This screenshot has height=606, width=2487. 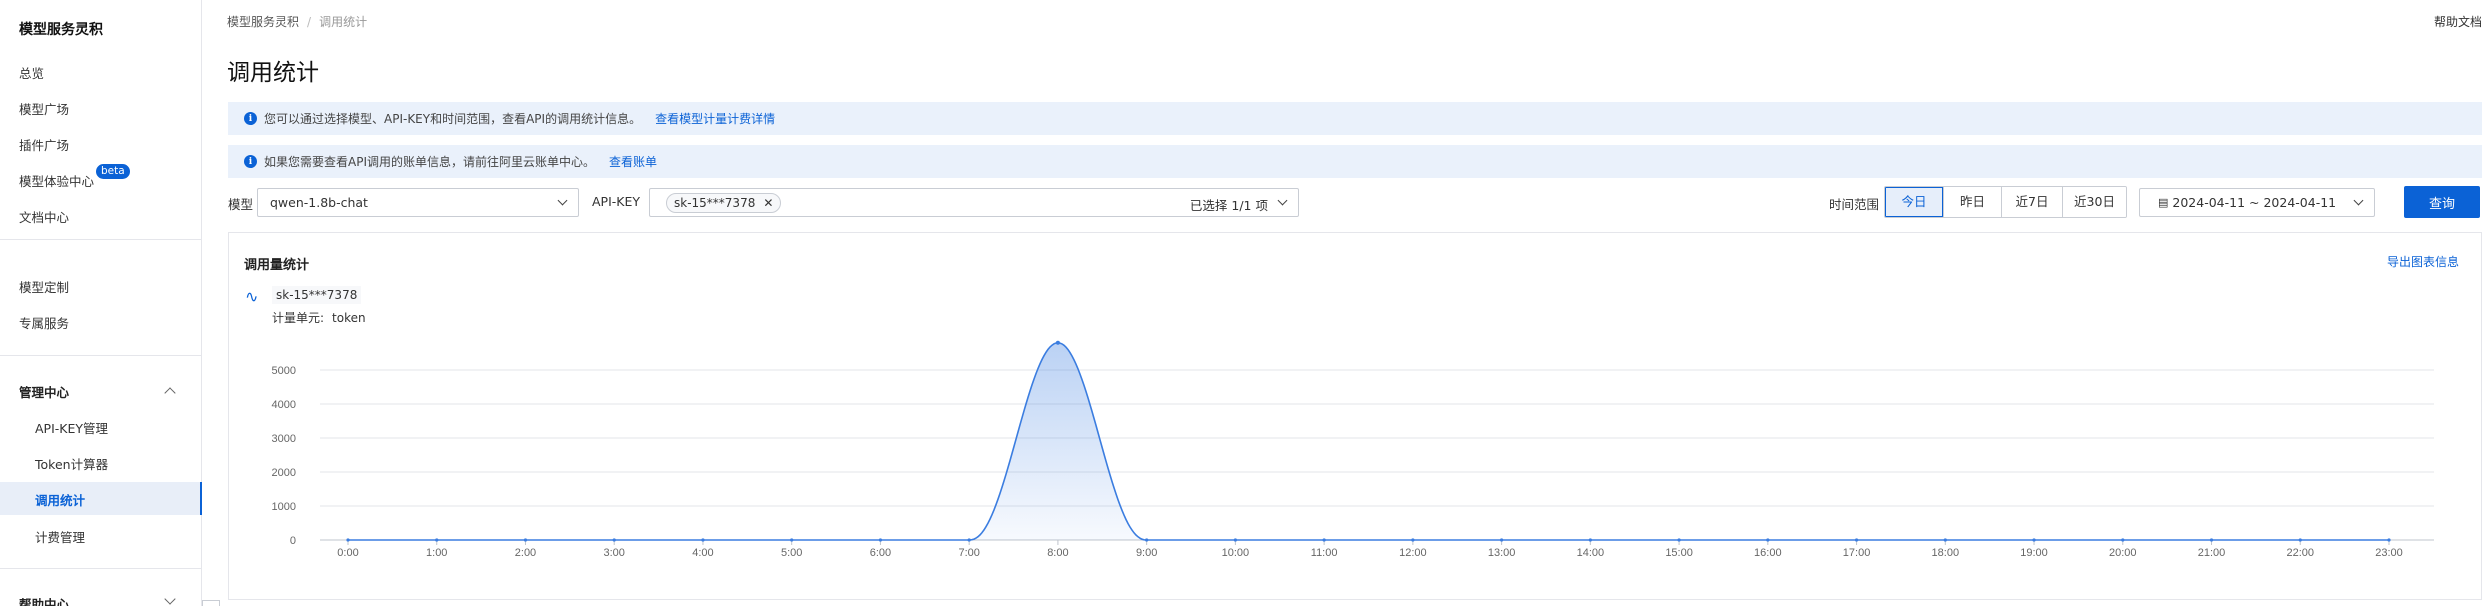 What do you see at coordinates (614, 553) in the screenshot?
I see `x-tick-label: 3:00` at bounding box center [614, 553].